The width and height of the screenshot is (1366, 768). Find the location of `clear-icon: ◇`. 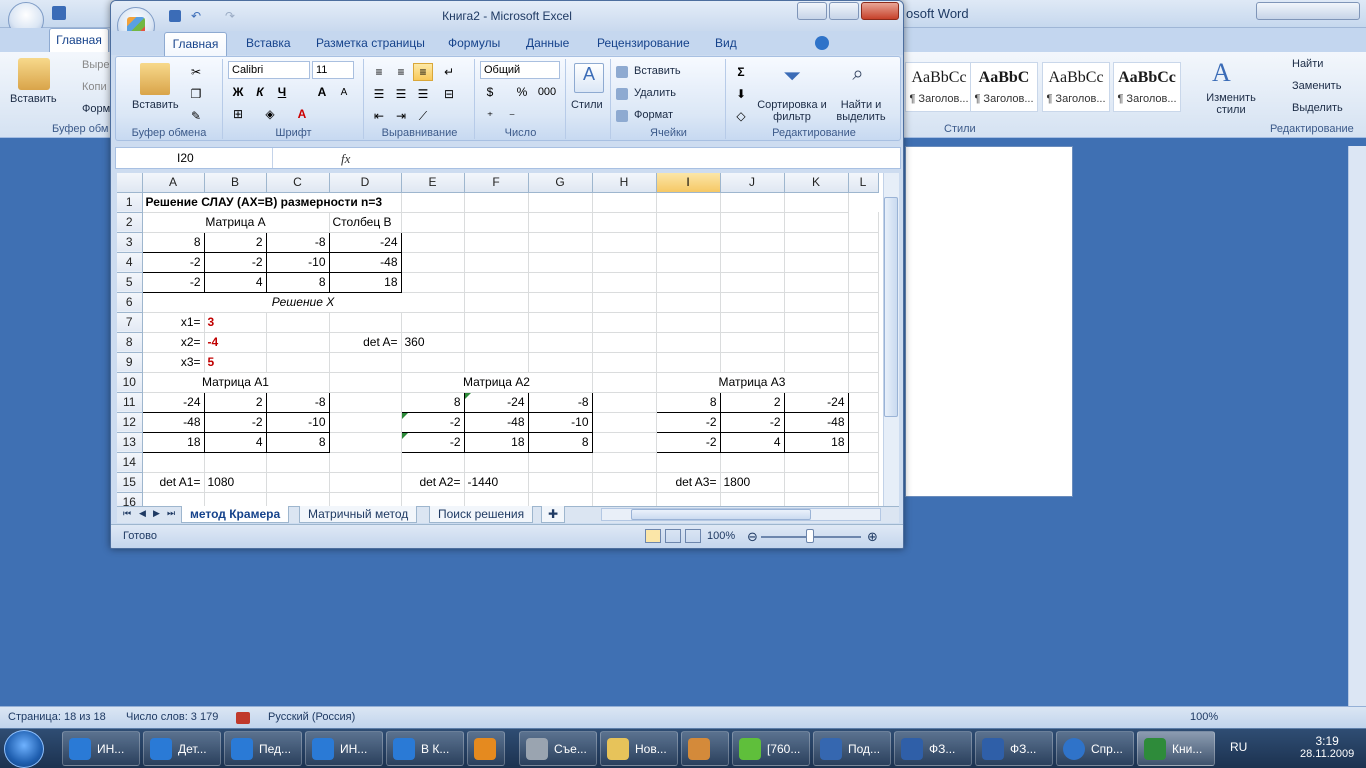

clear-icon: ◇ is located at coordinates (741, 116).